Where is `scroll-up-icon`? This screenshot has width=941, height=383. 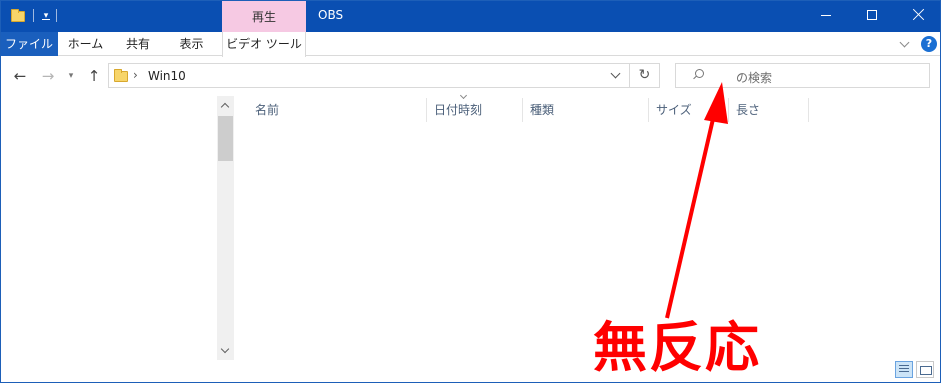 scroll-up-icon is located at coordinates (225, 105).